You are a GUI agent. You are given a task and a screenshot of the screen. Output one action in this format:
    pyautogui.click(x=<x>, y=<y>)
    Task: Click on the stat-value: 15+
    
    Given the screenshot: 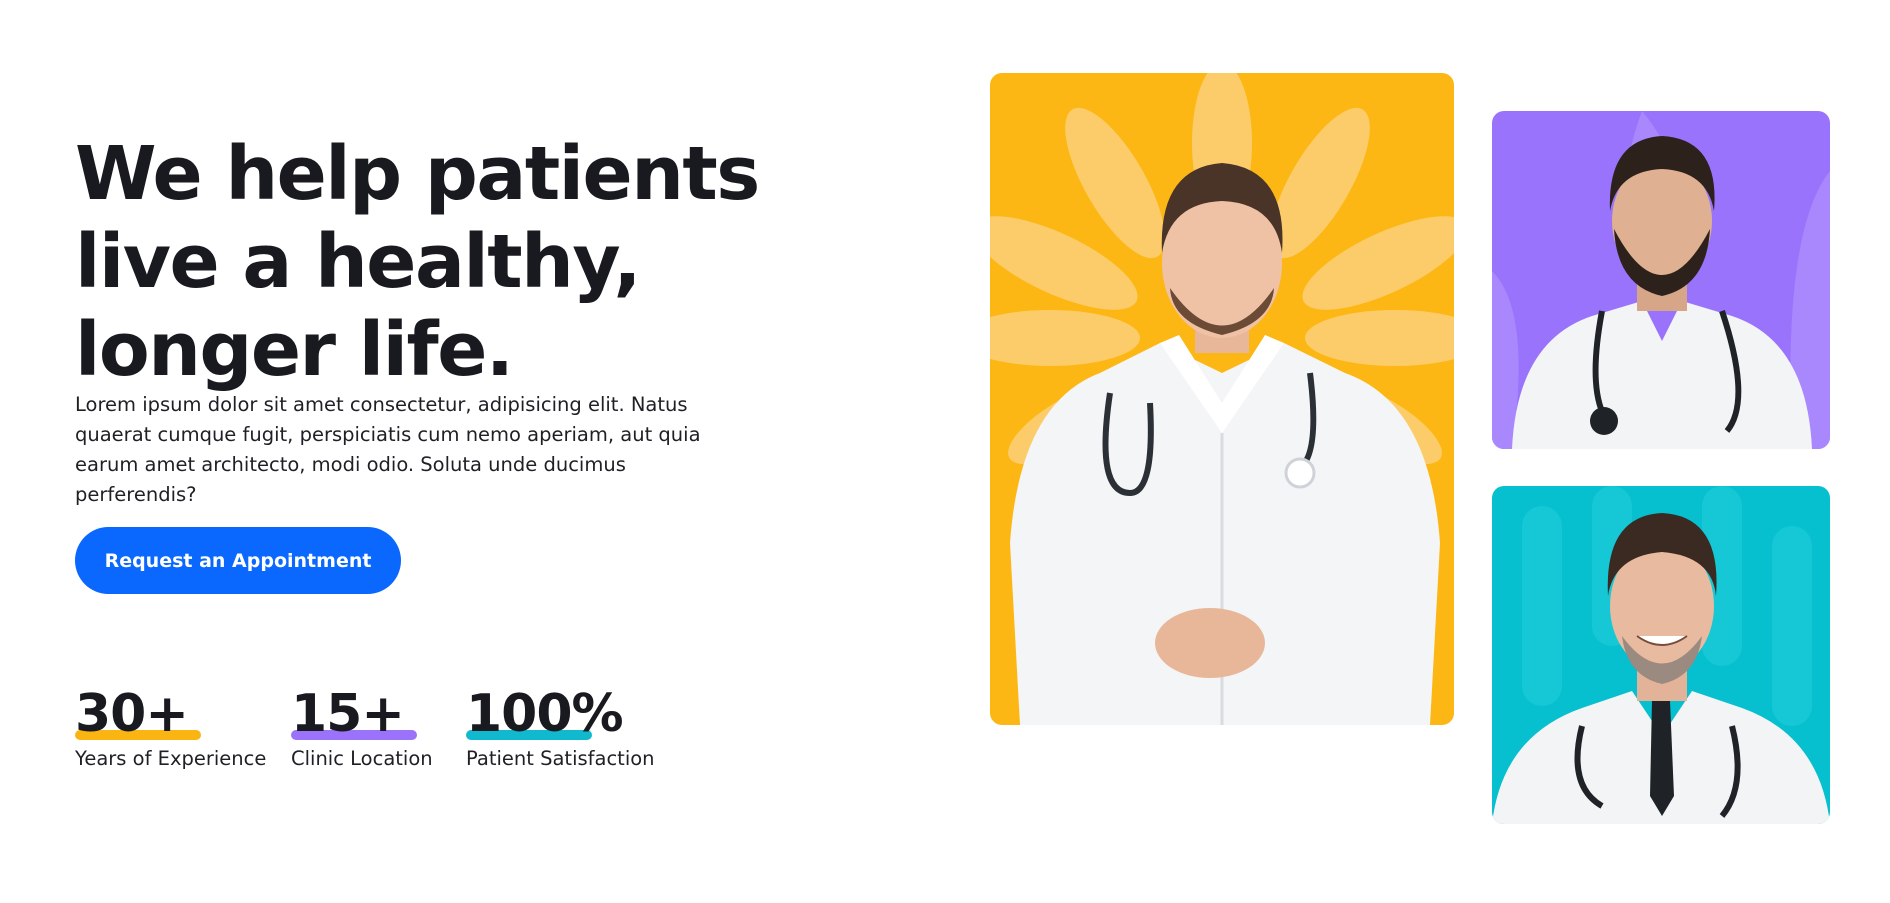 What is the action you would take?
    pyautogui.click(x=348, y=714)
    